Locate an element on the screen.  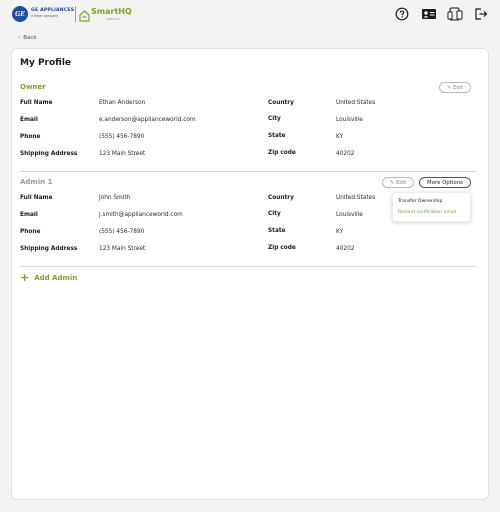
owner-email-label: Email is located at coordinates (29, 120).